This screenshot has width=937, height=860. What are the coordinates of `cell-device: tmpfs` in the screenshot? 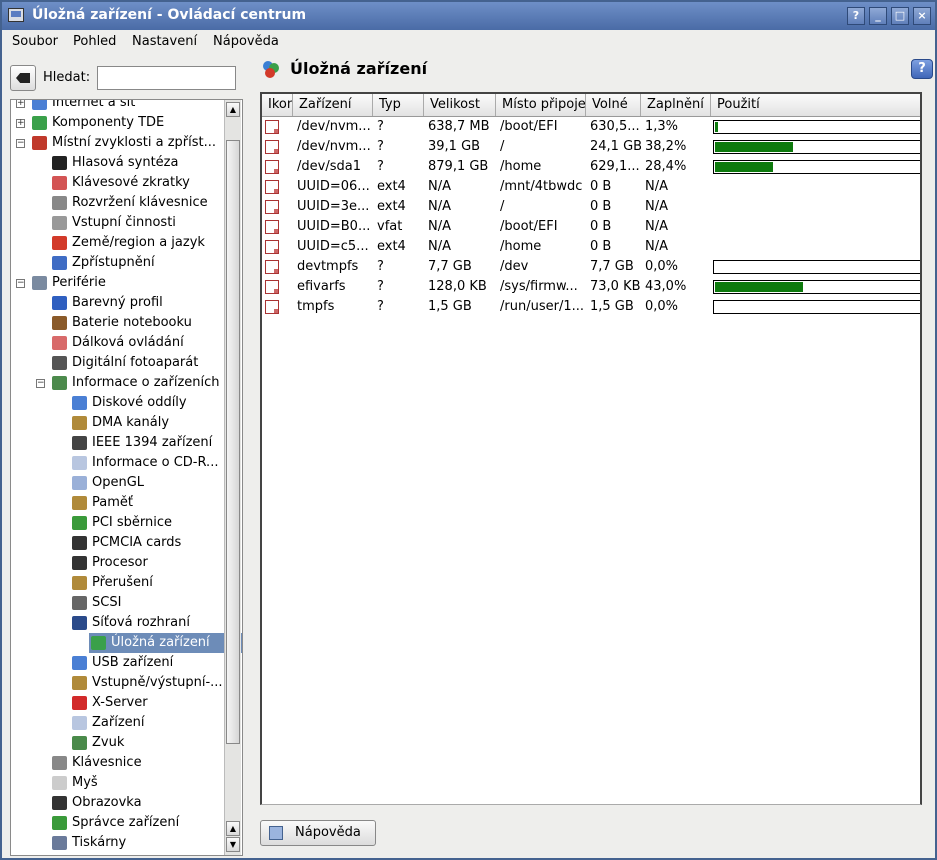 It's located at (316, 306).